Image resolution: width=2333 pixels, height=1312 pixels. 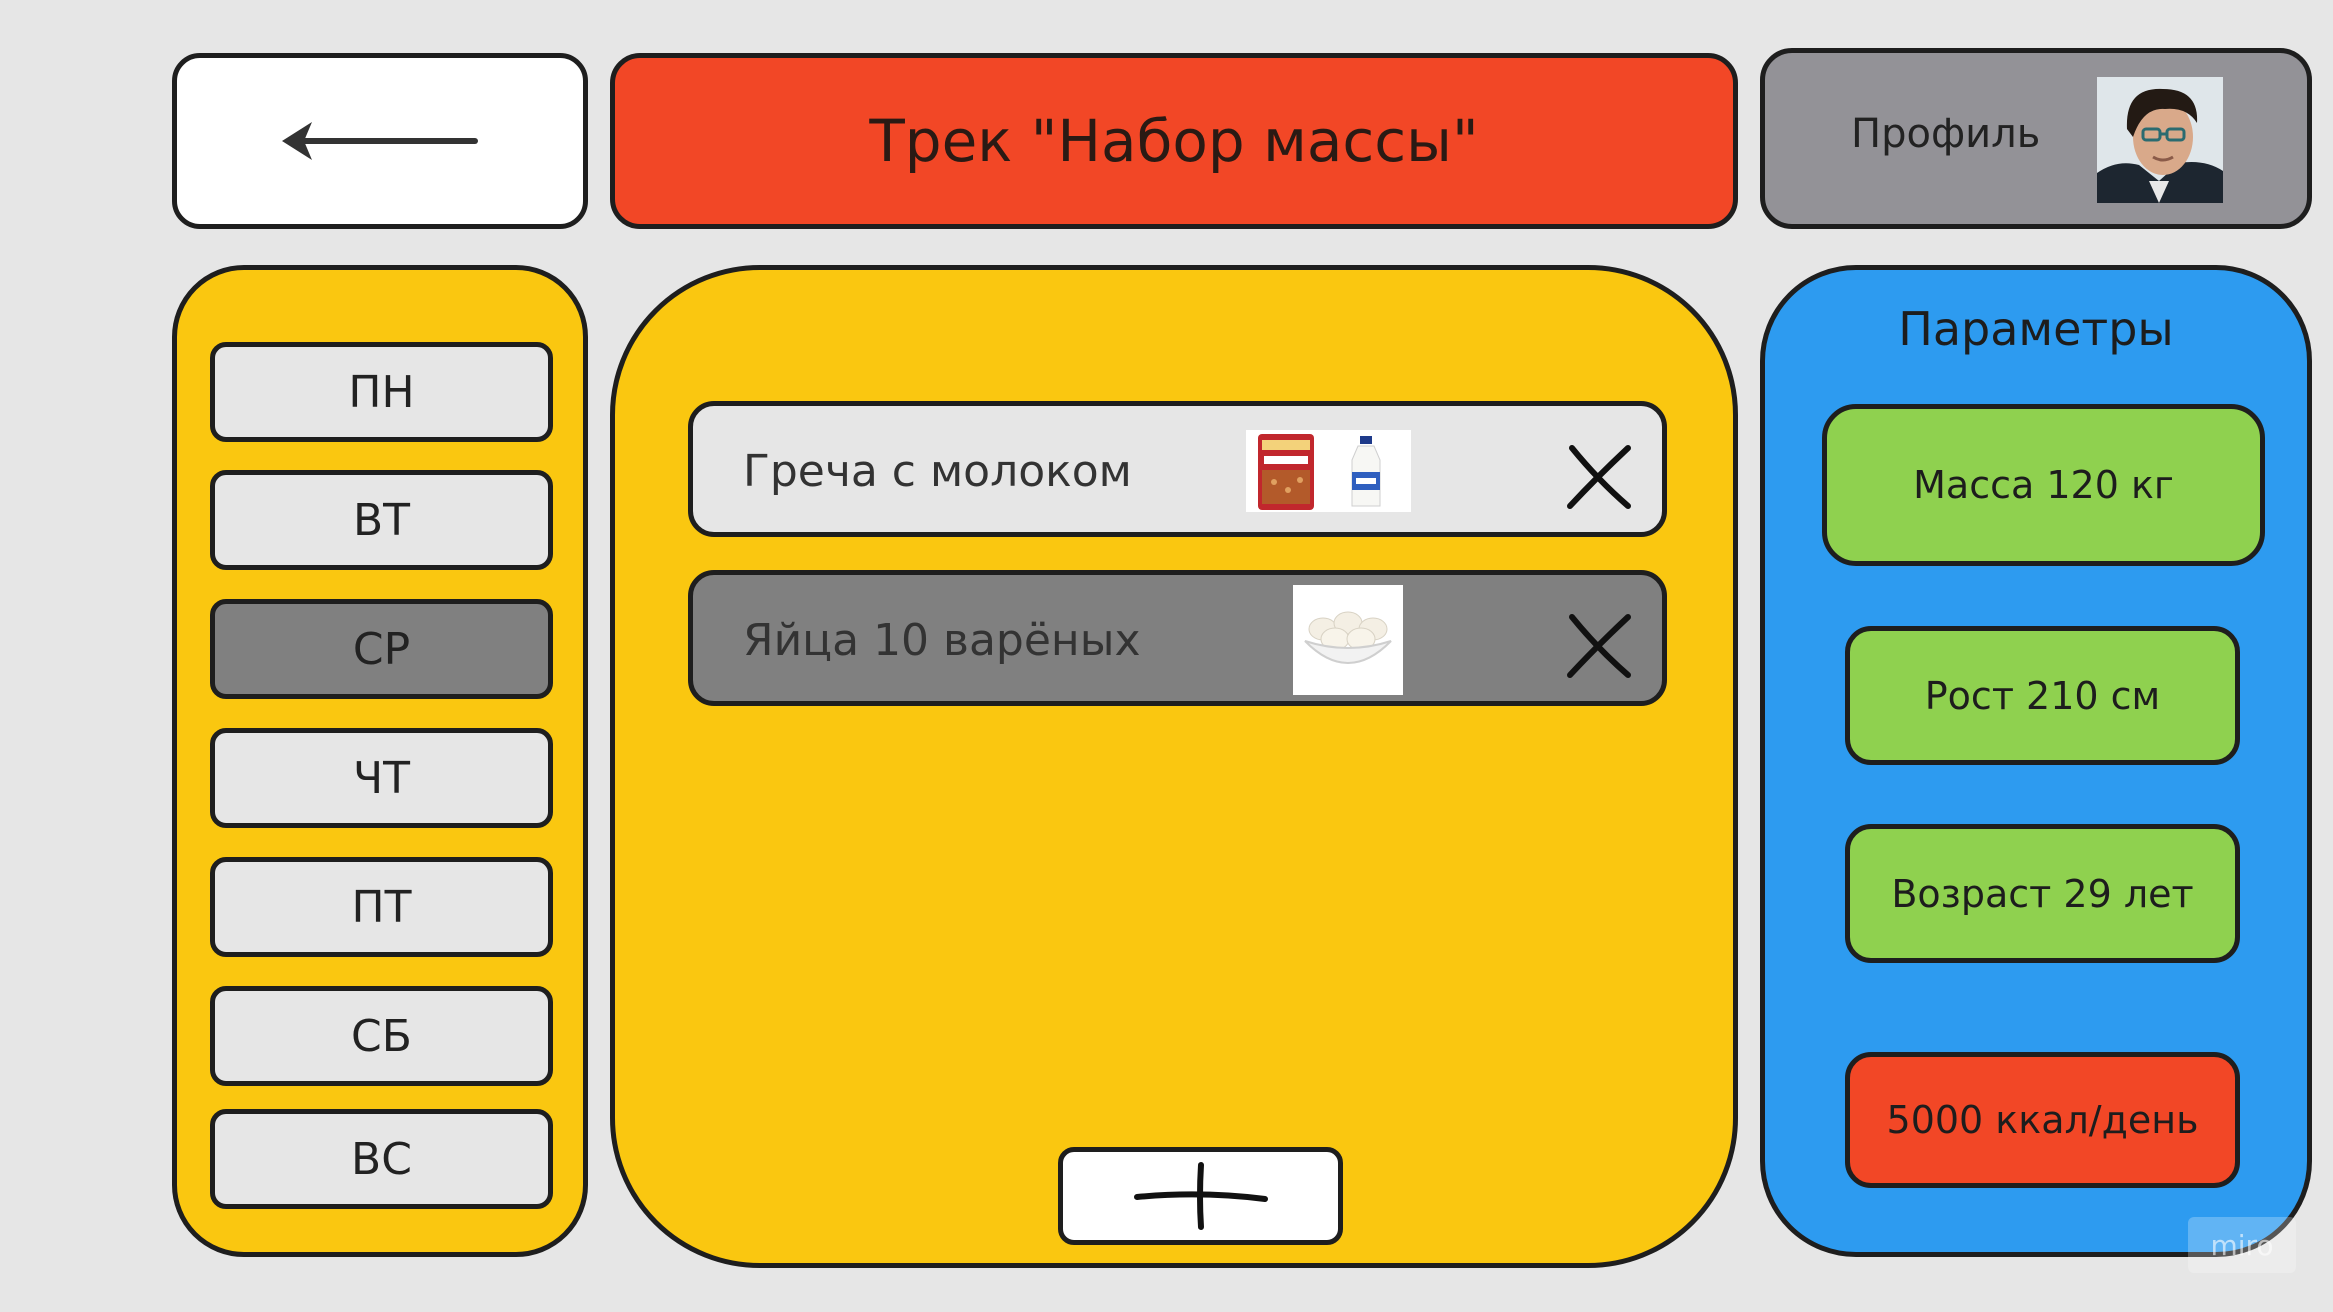 I want to click on meal-item: Греча с молоком, so click(x=1177, y=469).